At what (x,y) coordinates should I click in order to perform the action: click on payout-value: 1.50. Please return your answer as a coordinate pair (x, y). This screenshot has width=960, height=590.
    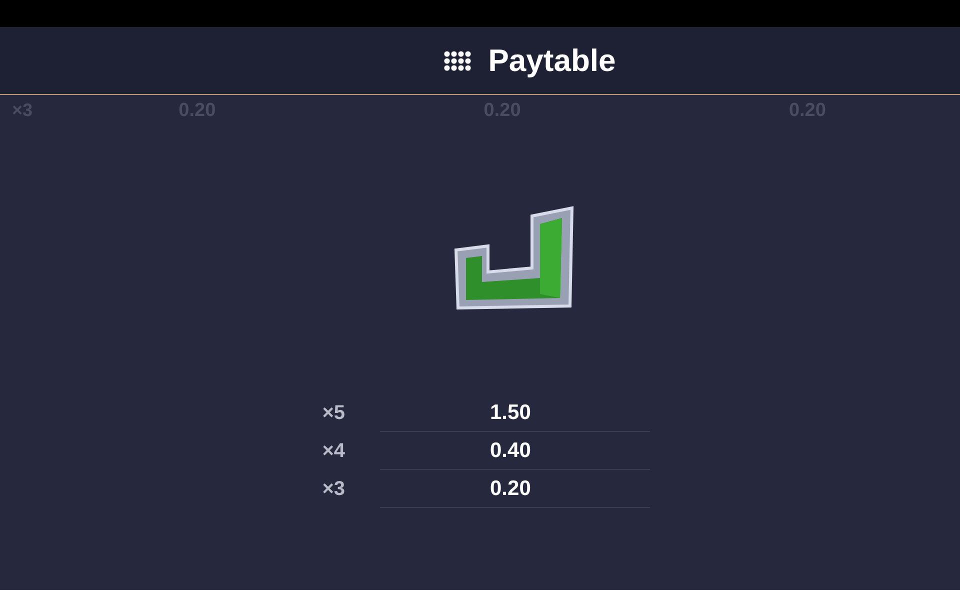
    Looking at the image, I should click on (510, 412).